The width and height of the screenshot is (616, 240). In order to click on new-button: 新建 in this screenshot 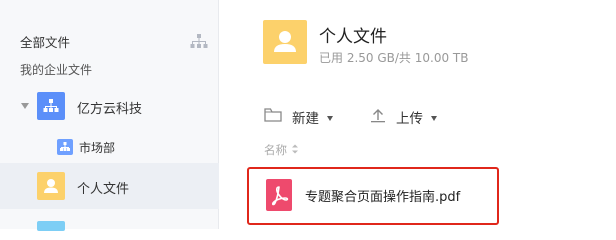, I will do `click(298, 117)`.